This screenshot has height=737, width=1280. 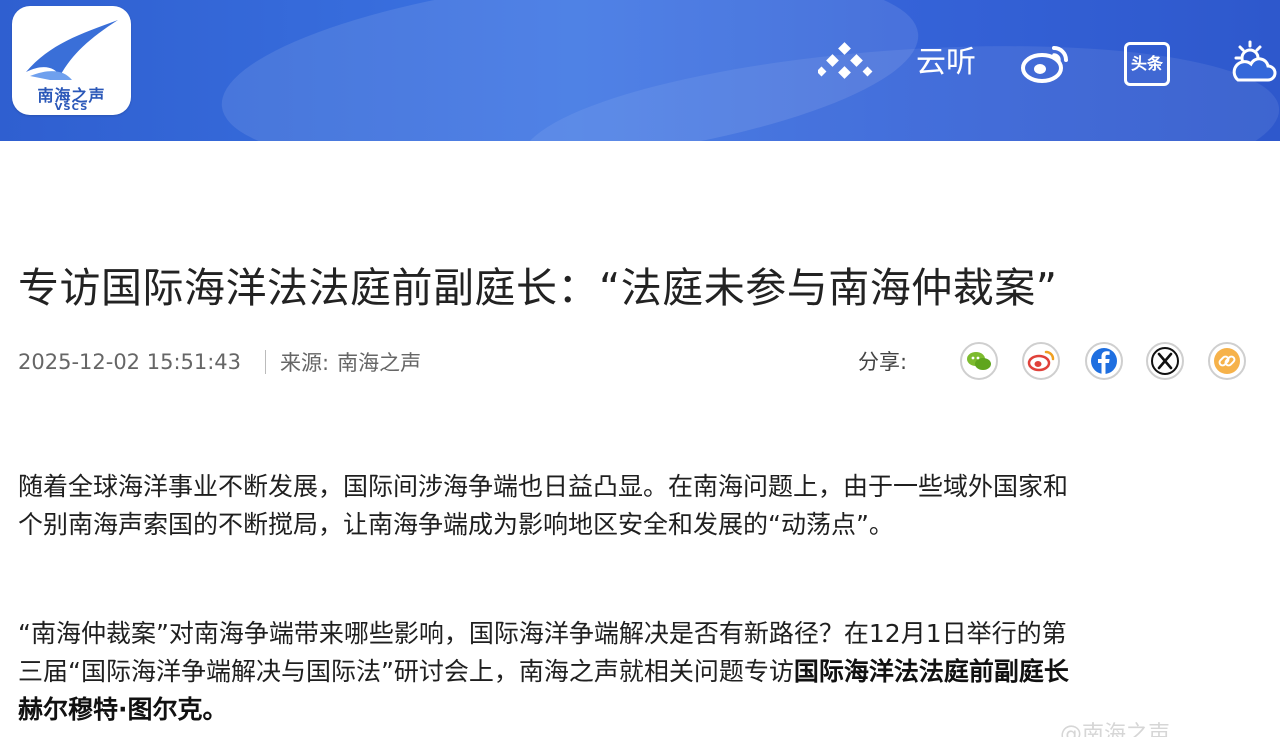 I want to click on source-name: 南海之声, so click(x=379, y=362).